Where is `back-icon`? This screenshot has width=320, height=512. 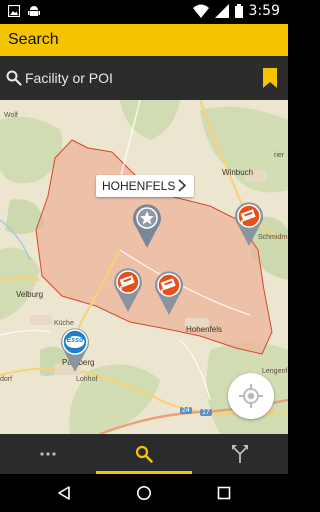
back-icon is located at coordinates (64, 493).